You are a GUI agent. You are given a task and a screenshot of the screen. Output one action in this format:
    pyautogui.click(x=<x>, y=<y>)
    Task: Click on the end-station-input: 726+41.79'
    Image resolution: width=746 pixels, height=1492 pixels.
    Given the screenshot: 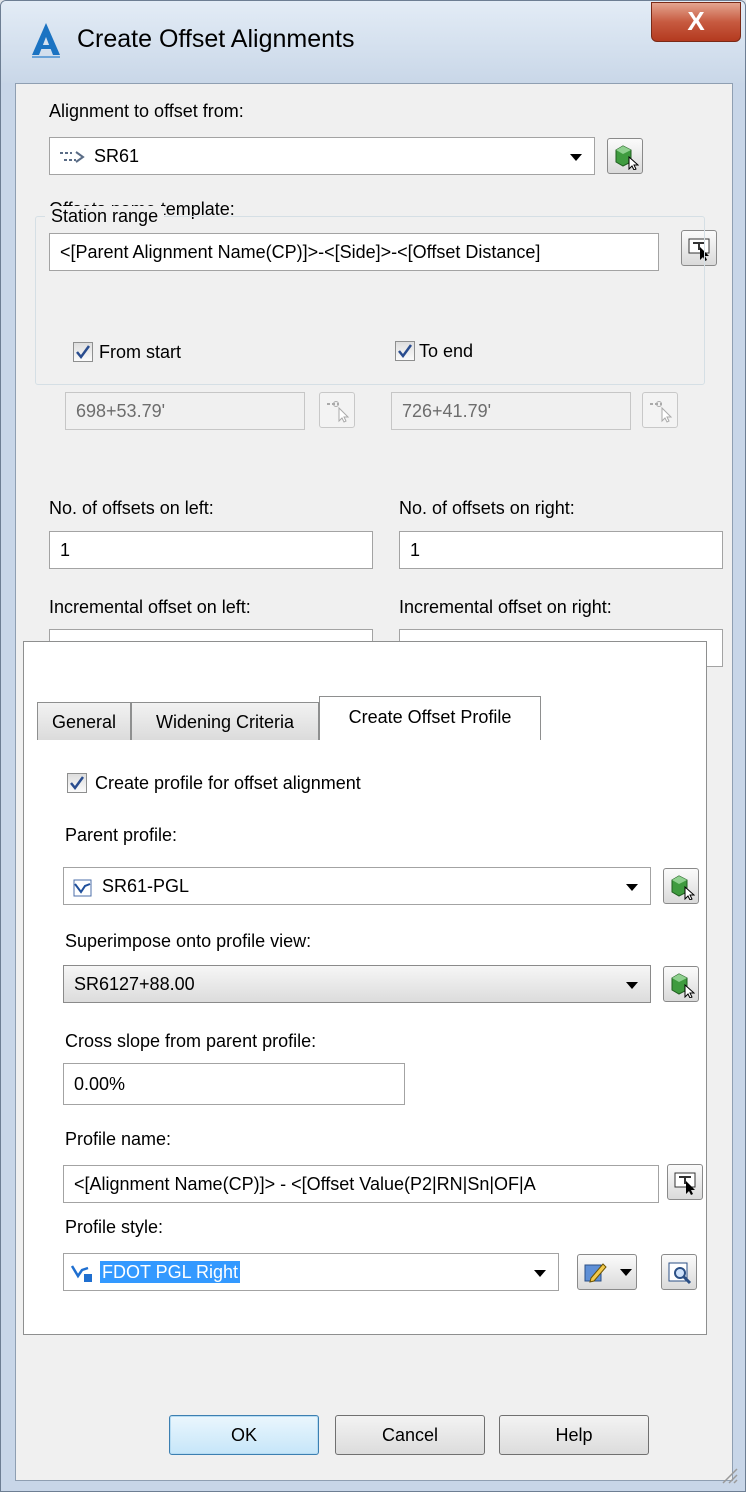 What is the action you would take?
    pyautogui.click(x=511, y=411)
    